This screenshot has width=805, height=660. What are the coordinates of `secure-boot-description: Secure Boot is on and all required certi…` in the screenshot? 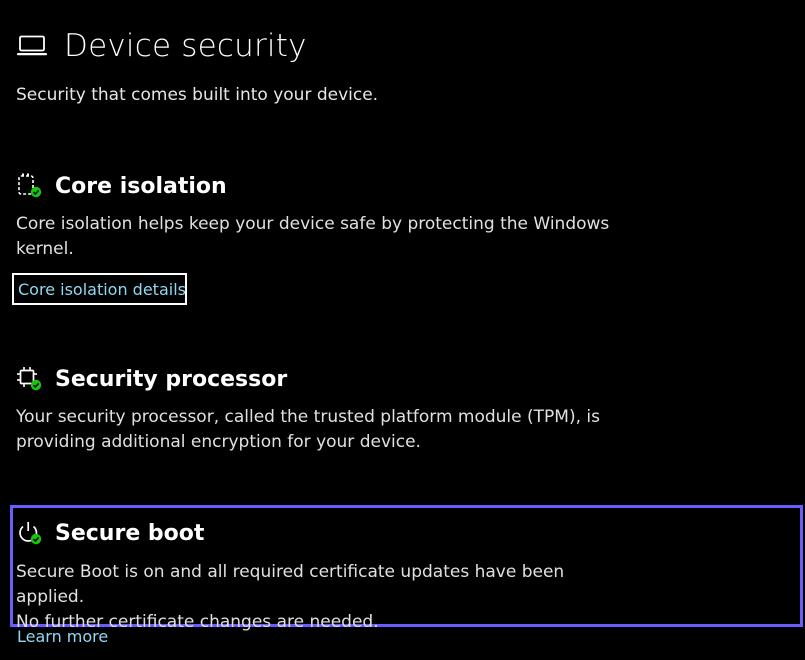 It's located at (326, 597).